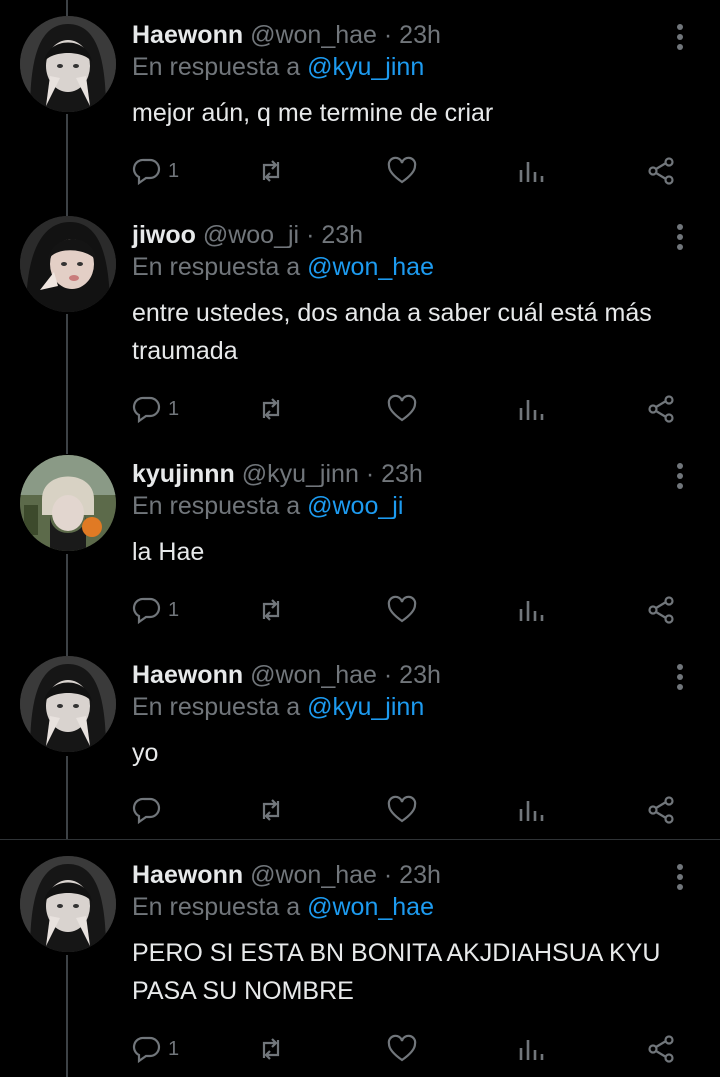 The image size is (720, 1077). What do you see at coordinates (251, 235) in the screenshot?
I see `user-handle: @woo_ji` at bounding box center [251, 235].